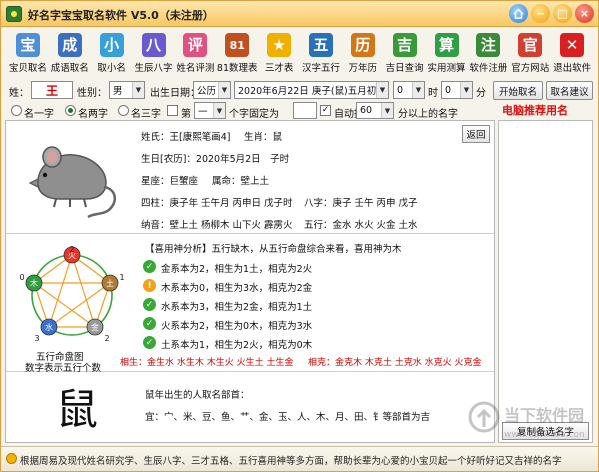  Describe the element at coordinates (195, 68) in the screenshot. I see `toolbar-label: 姓名评测` at that location.